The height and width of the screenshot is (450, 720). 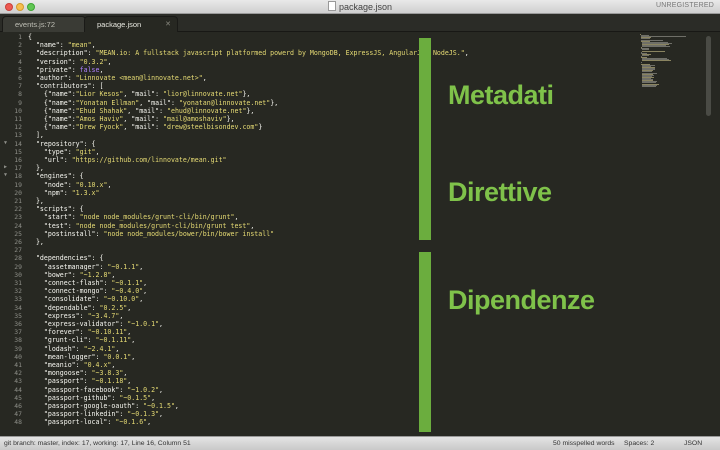 What do you see at coordinates (670, 62) in the screenshot?
I see `minimap` at bounding box center [670, 62].